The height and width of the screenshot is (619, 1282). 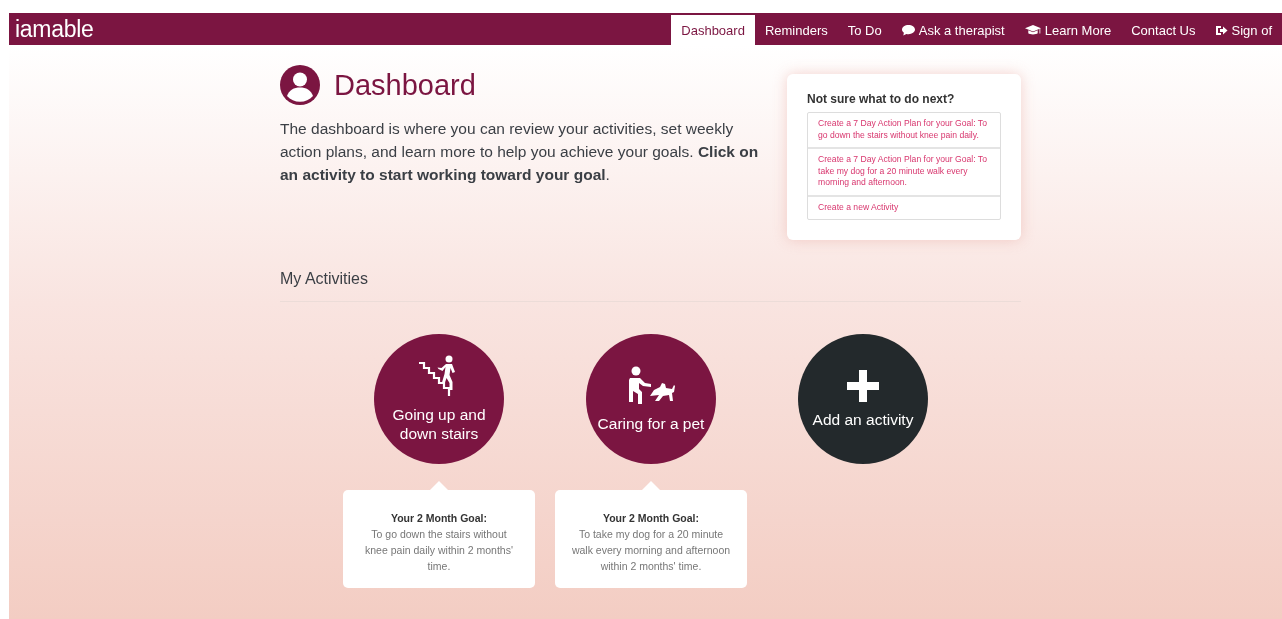 What do you see at coordinates (1068, 30) in the screenshot?
I see `nav-tab: Learn More` at bounding box center [1068, 30].